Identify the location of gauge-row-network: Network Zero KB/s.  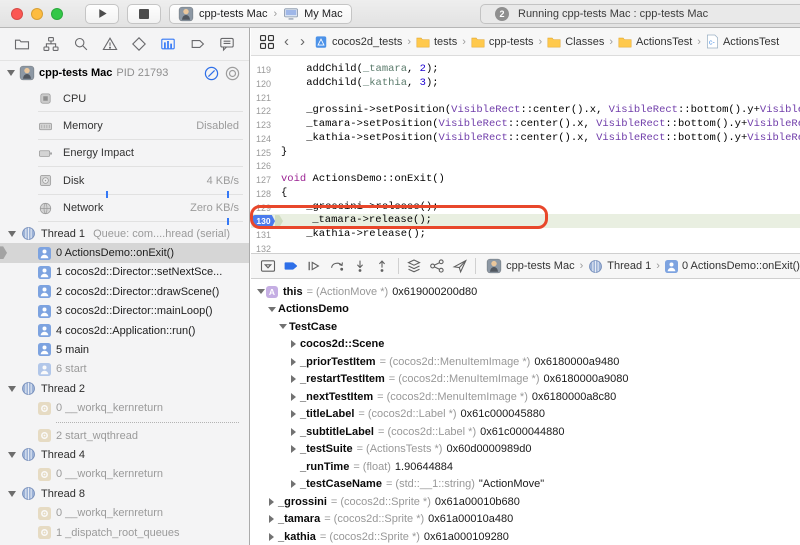
(124, 210).